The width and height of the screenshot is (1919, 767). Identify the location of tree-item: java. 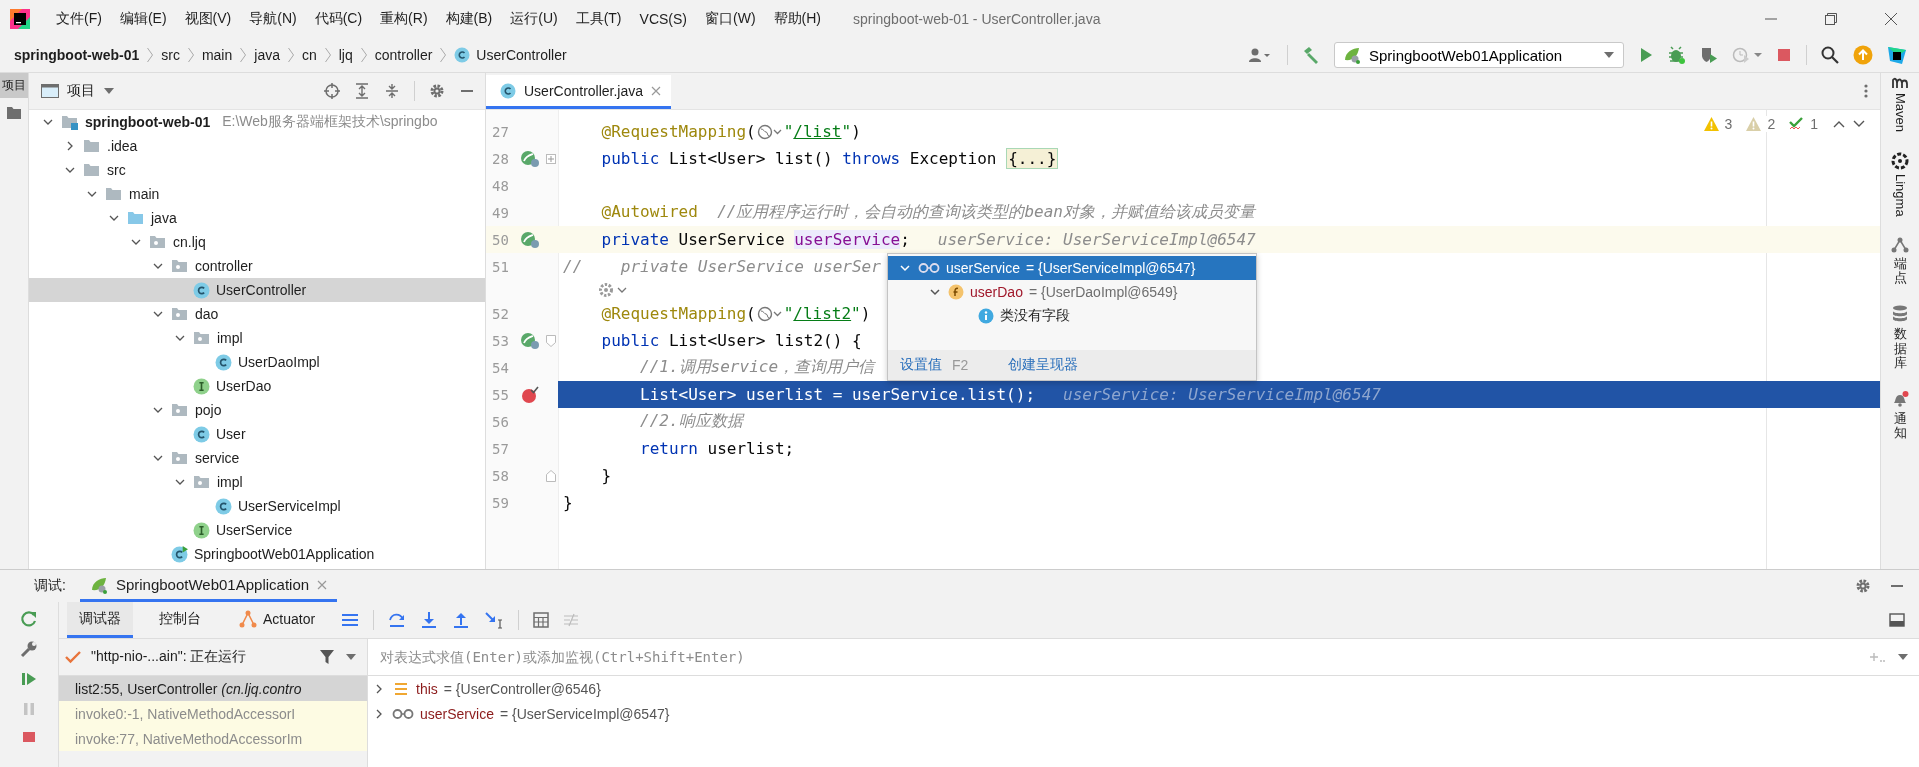
(257, 218).